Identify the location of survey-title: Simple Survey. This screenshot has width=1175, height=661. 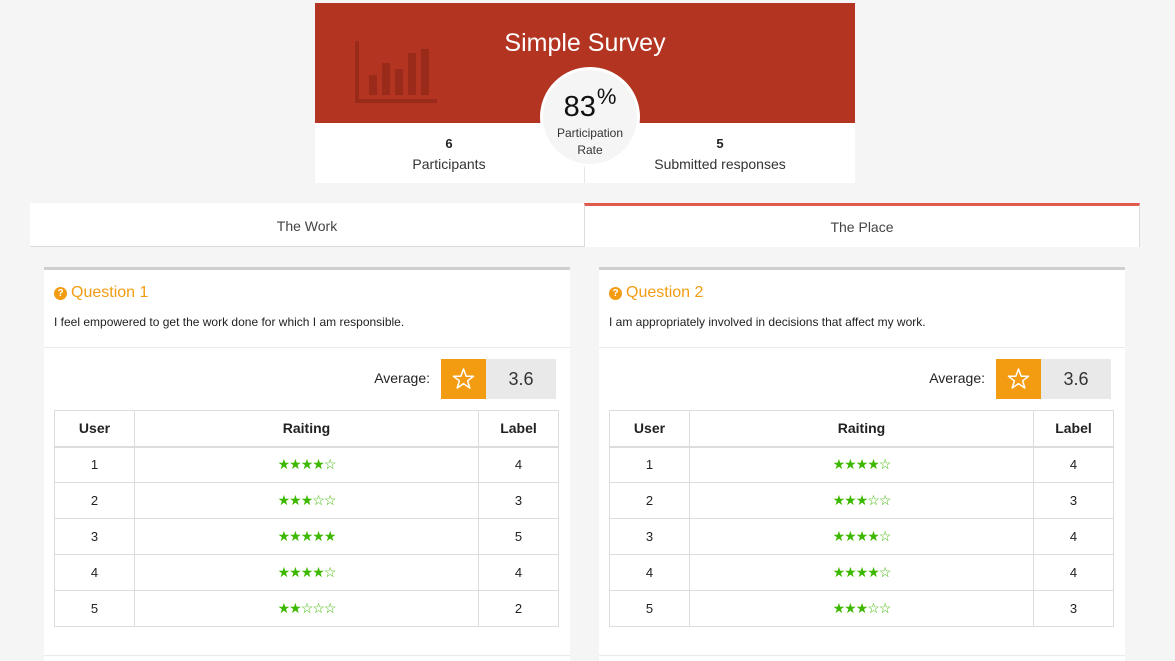
(585, 43).